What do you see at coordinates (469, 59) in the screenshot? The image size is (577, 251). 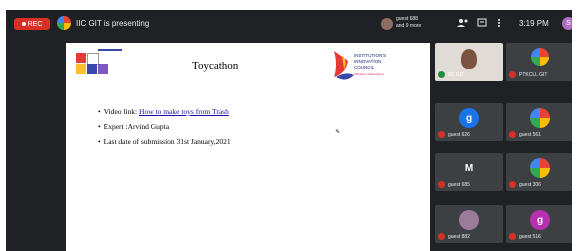 I see `participant-video` at bounding box center [469, 59].